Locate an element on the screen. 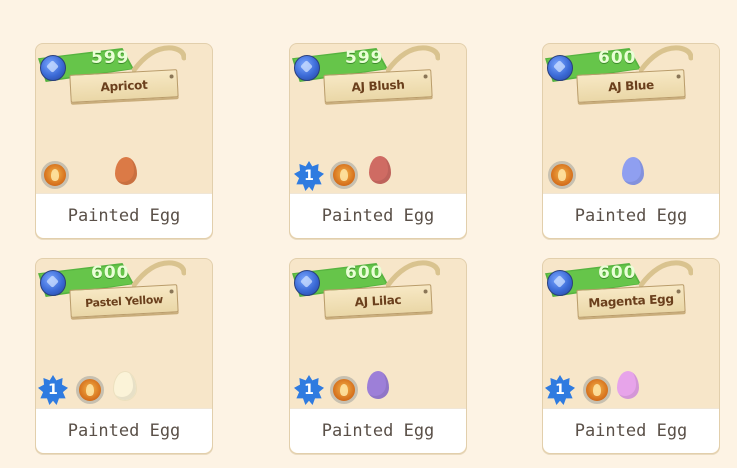 The width and height of the screenshot is (737, 468). item-name-plate: AJ Blush is located at coordinates (378, 86).